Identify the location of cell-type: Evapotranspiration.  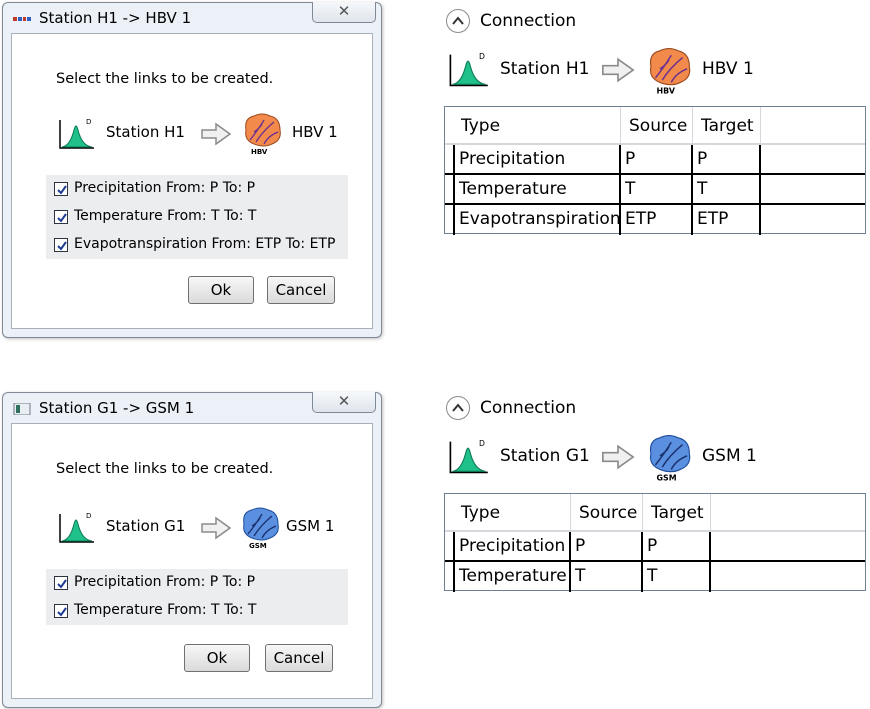
(537, 220).